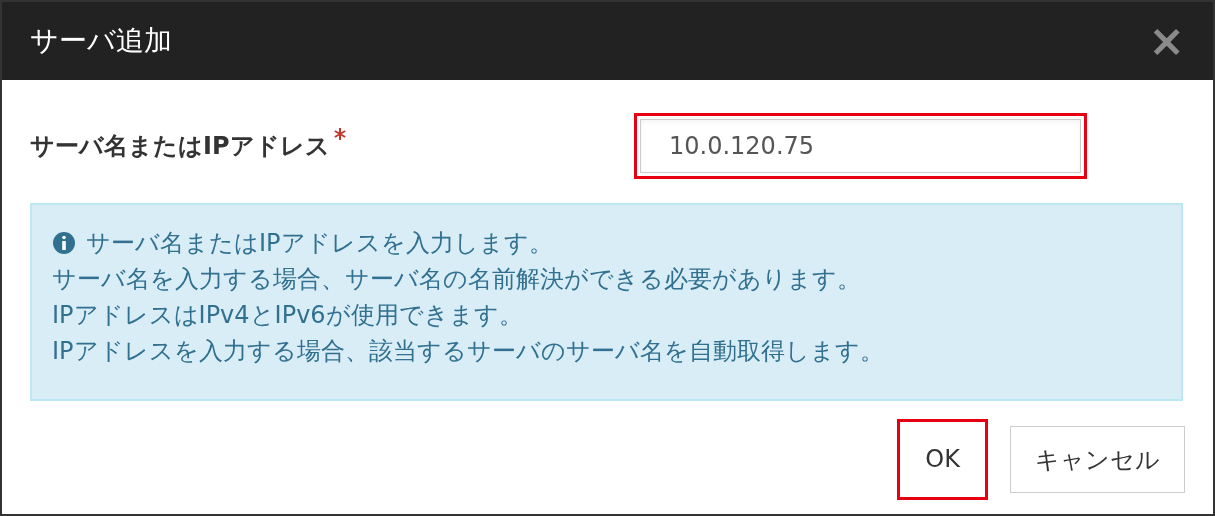 The width and height of the screenshot is (1215, 516). Describe the element at coordinates (287, 315) in the screenshot. I see `info-text: IPアドレスはIPv4とIPv6が使用できます。` at that location.